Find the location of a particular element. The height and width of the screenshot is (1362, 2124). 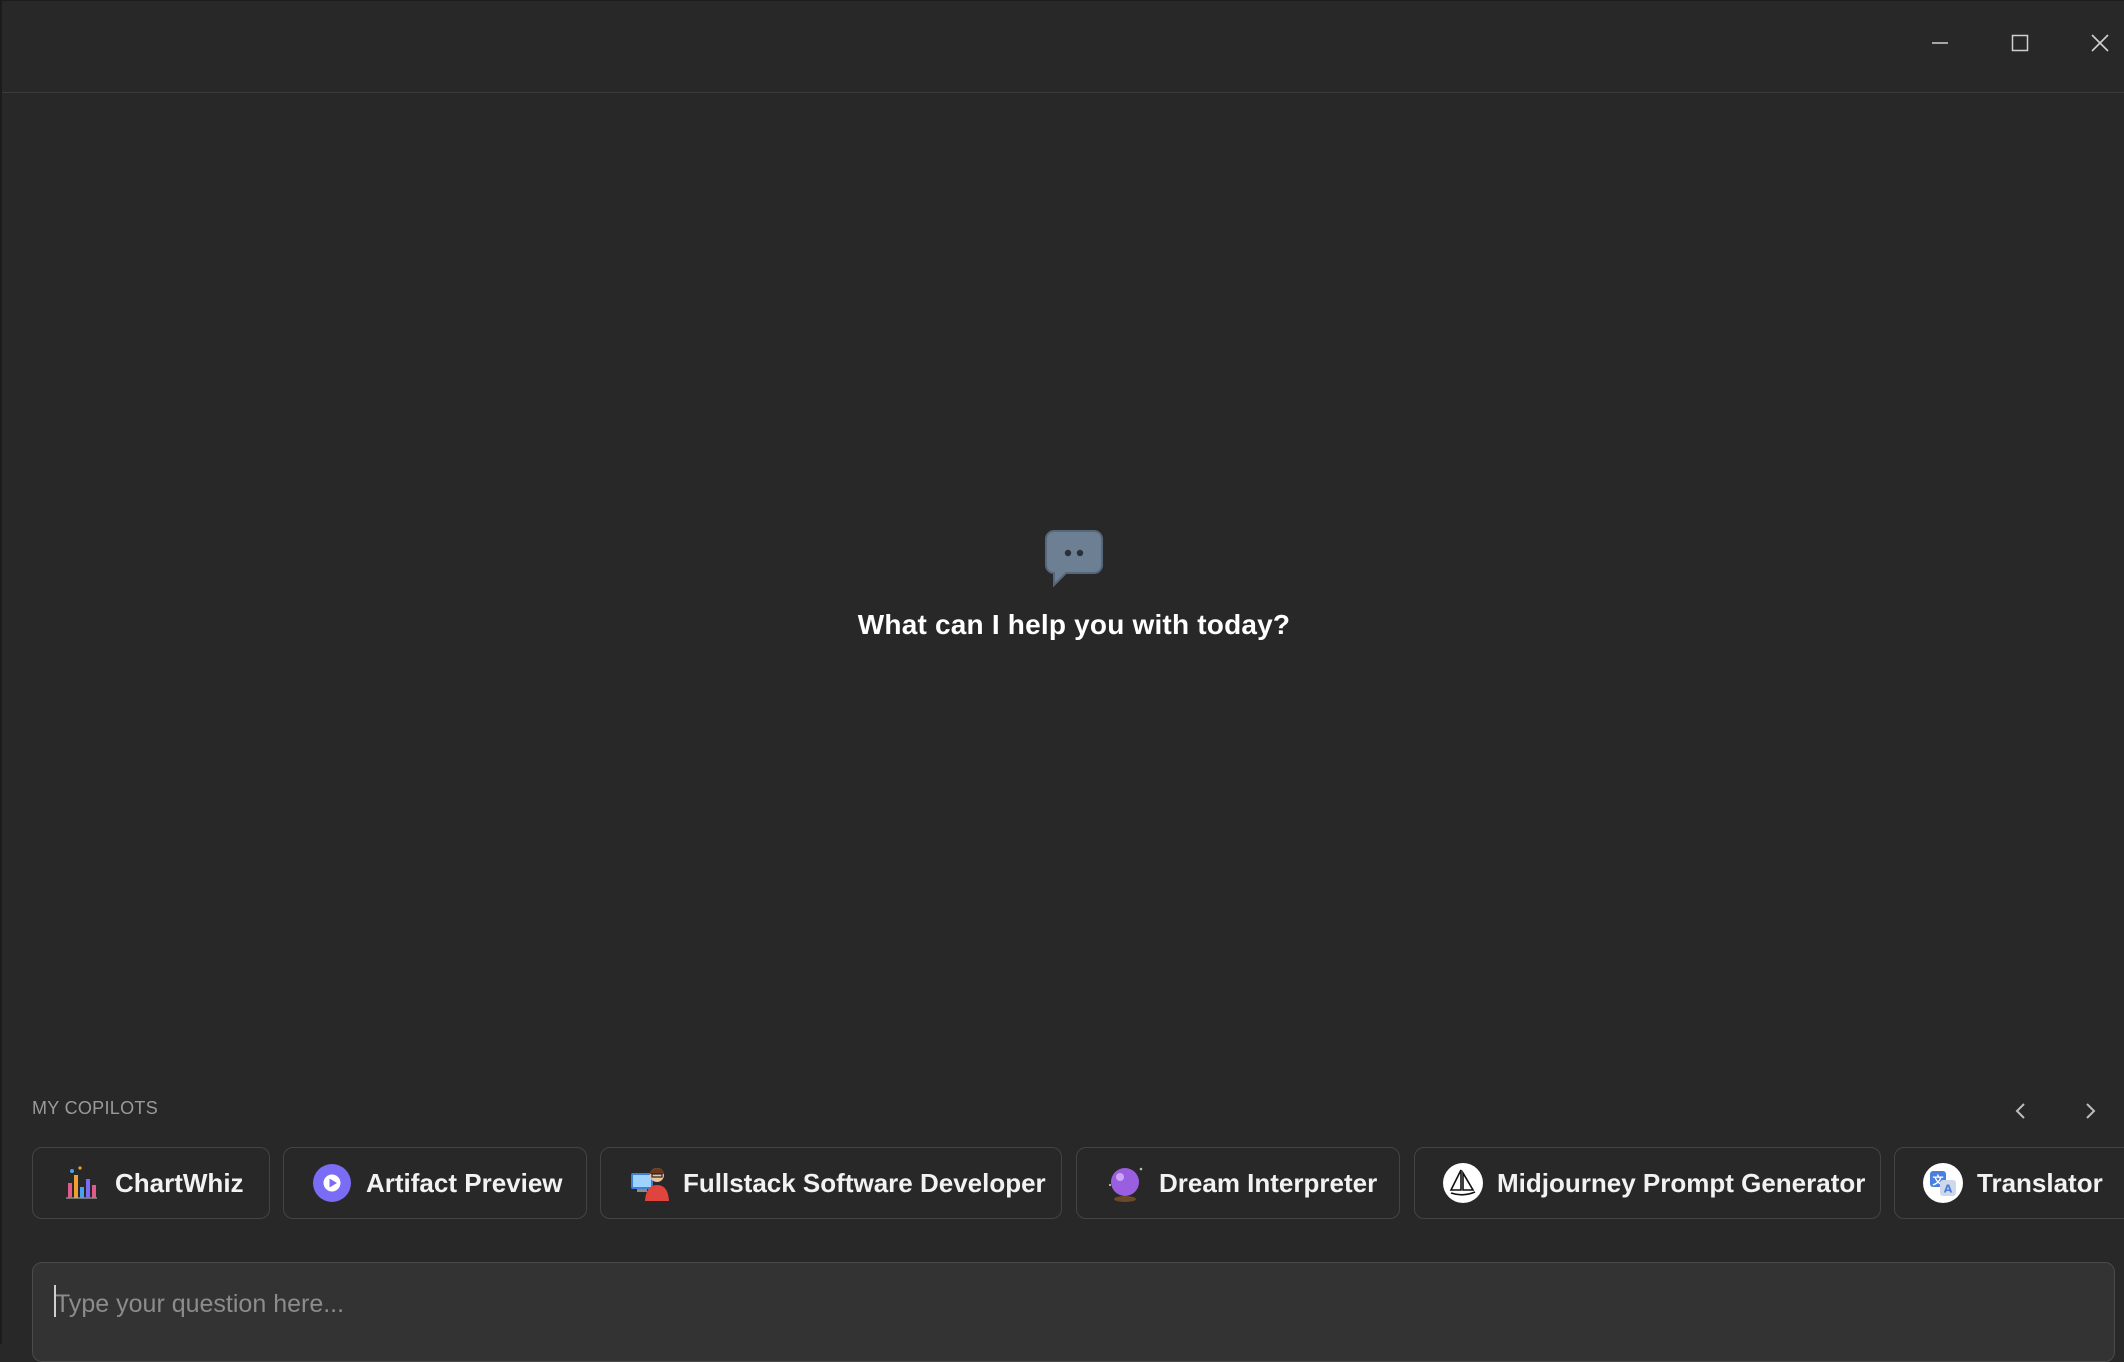

copilot-chip-label: Dream Interpreter is located at coordinates (1268, 1182).